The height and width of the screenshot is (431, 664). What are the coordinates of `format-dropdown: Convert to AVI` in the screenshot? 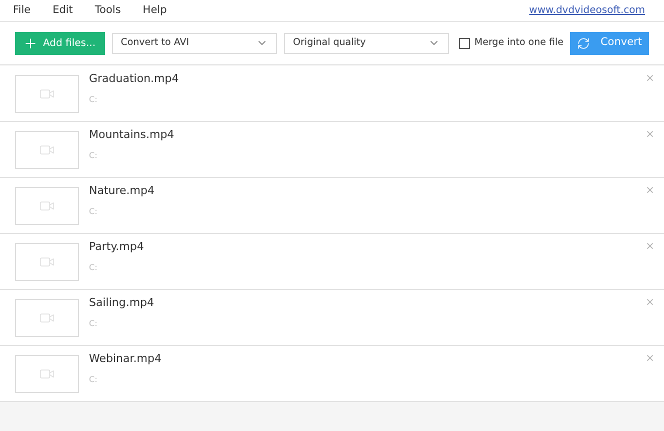 It's located at (195, 43).